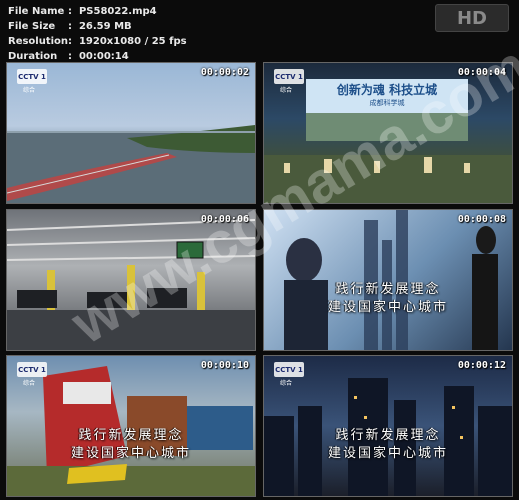 The height and width of the screenshot is (500, 519). I want to click on file-size-label: File Size, so click(32, 26).